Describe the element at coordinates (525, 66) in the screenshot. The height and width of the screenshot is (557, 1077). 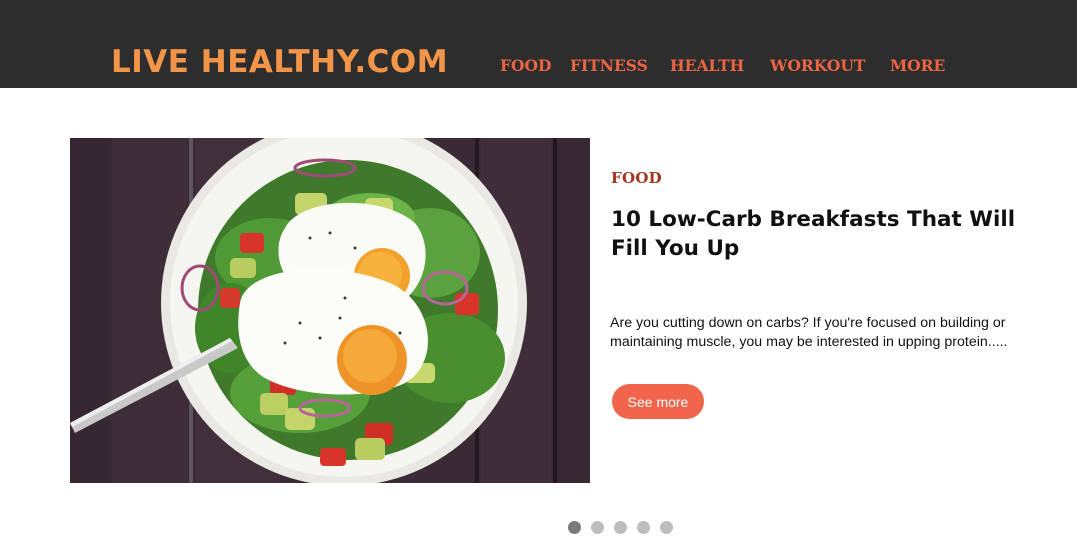
I see `nav-item-food: FOOD` at that location.